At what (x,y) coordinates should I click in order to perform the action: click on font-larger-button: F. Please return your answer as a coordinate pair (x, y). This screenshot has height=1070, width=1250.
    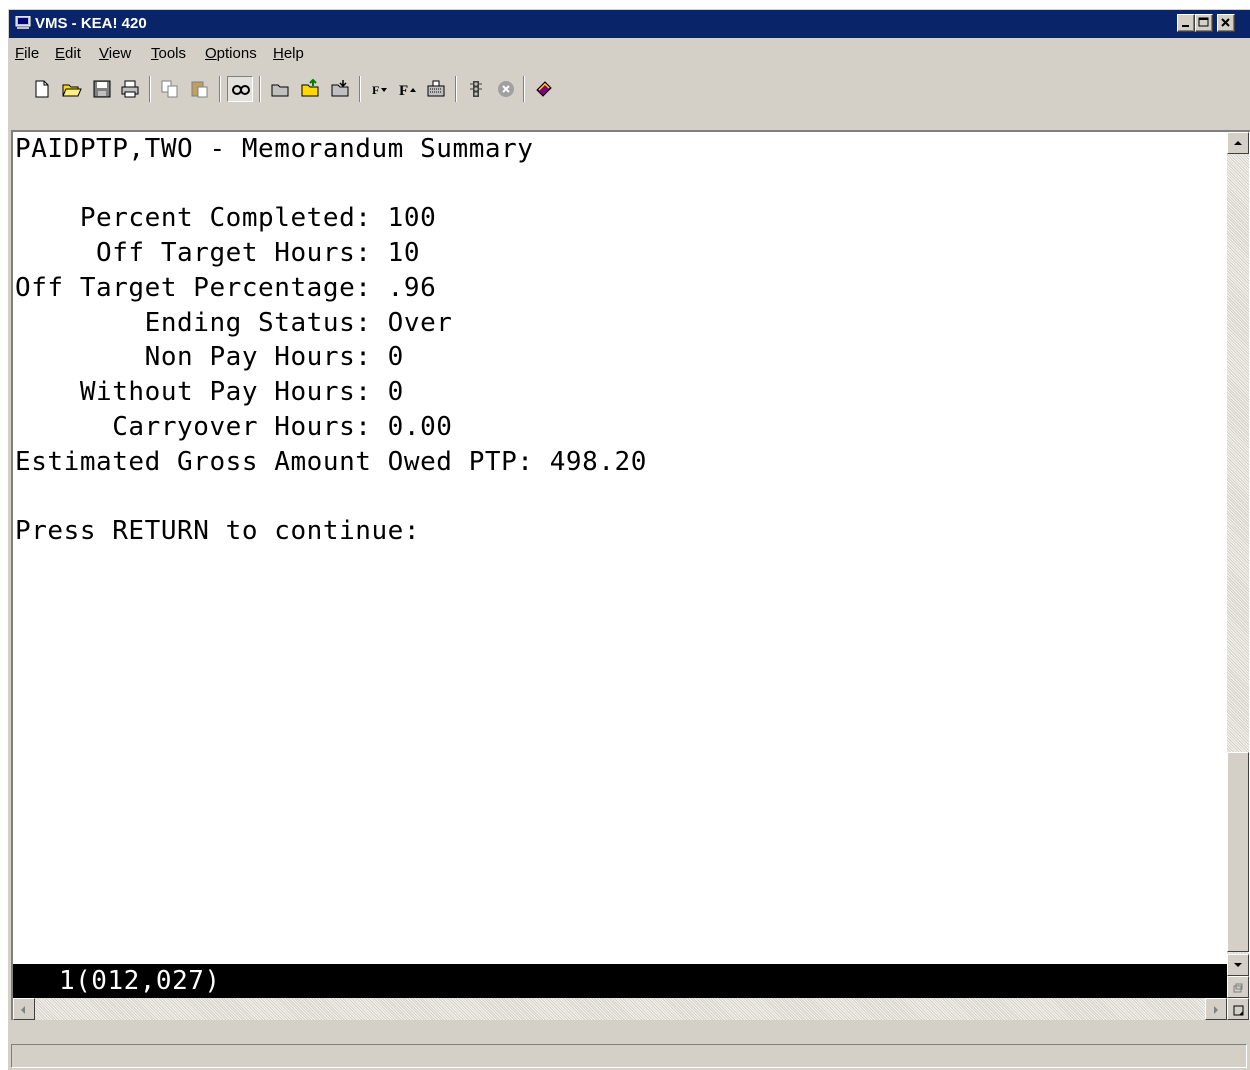
    Looking at the image, I should click on (408, 89).